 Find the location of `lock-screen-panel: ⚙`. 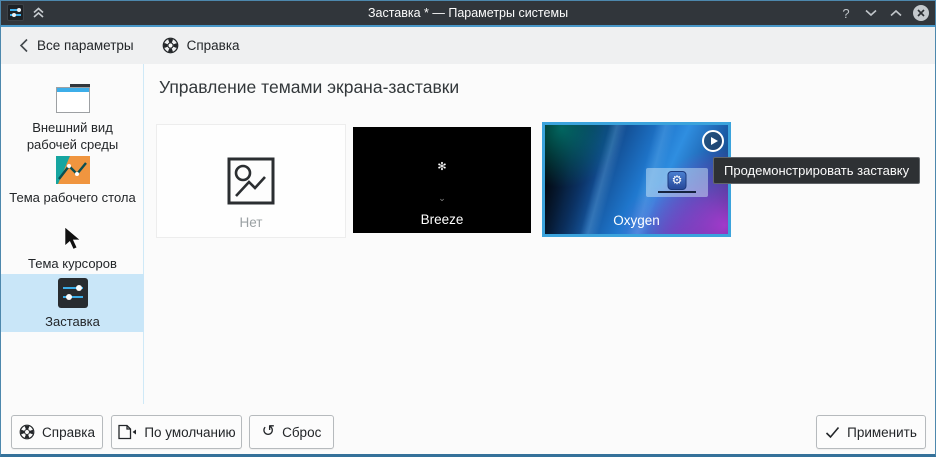

lock-screen-panel: ⚙ is located at coordinates (677, 182).